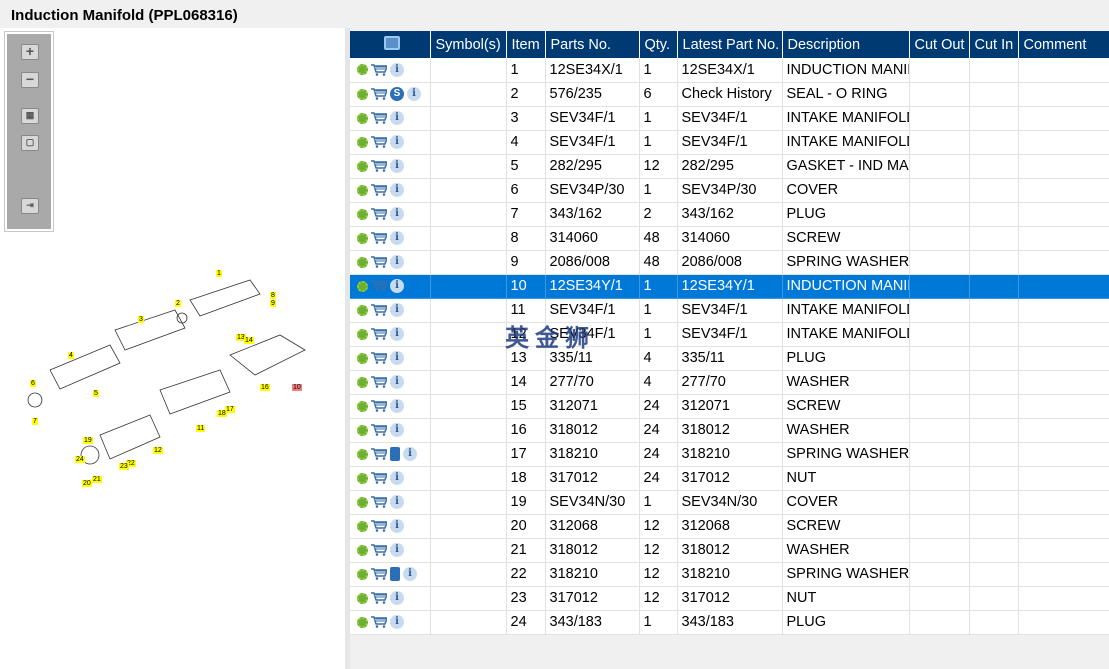 The height and width of the screenshot is (669, 1109). Describe the element at coordinates (729, 598) in the screenshot. I see `table-row: i 23 317012 12 317012 NUT` at that location.